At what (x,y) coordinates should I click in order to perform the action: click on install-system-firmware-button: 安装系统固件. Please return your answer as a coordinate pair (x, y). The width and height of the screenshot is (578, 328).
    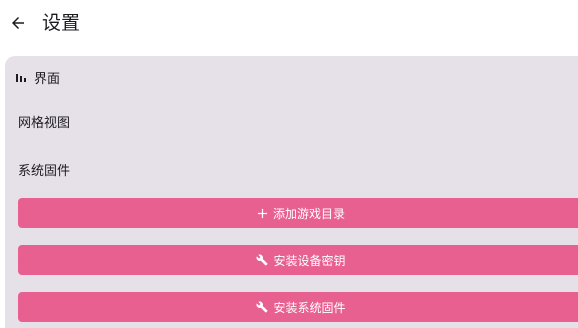
    Looking at the image, I should click on (298, 307).